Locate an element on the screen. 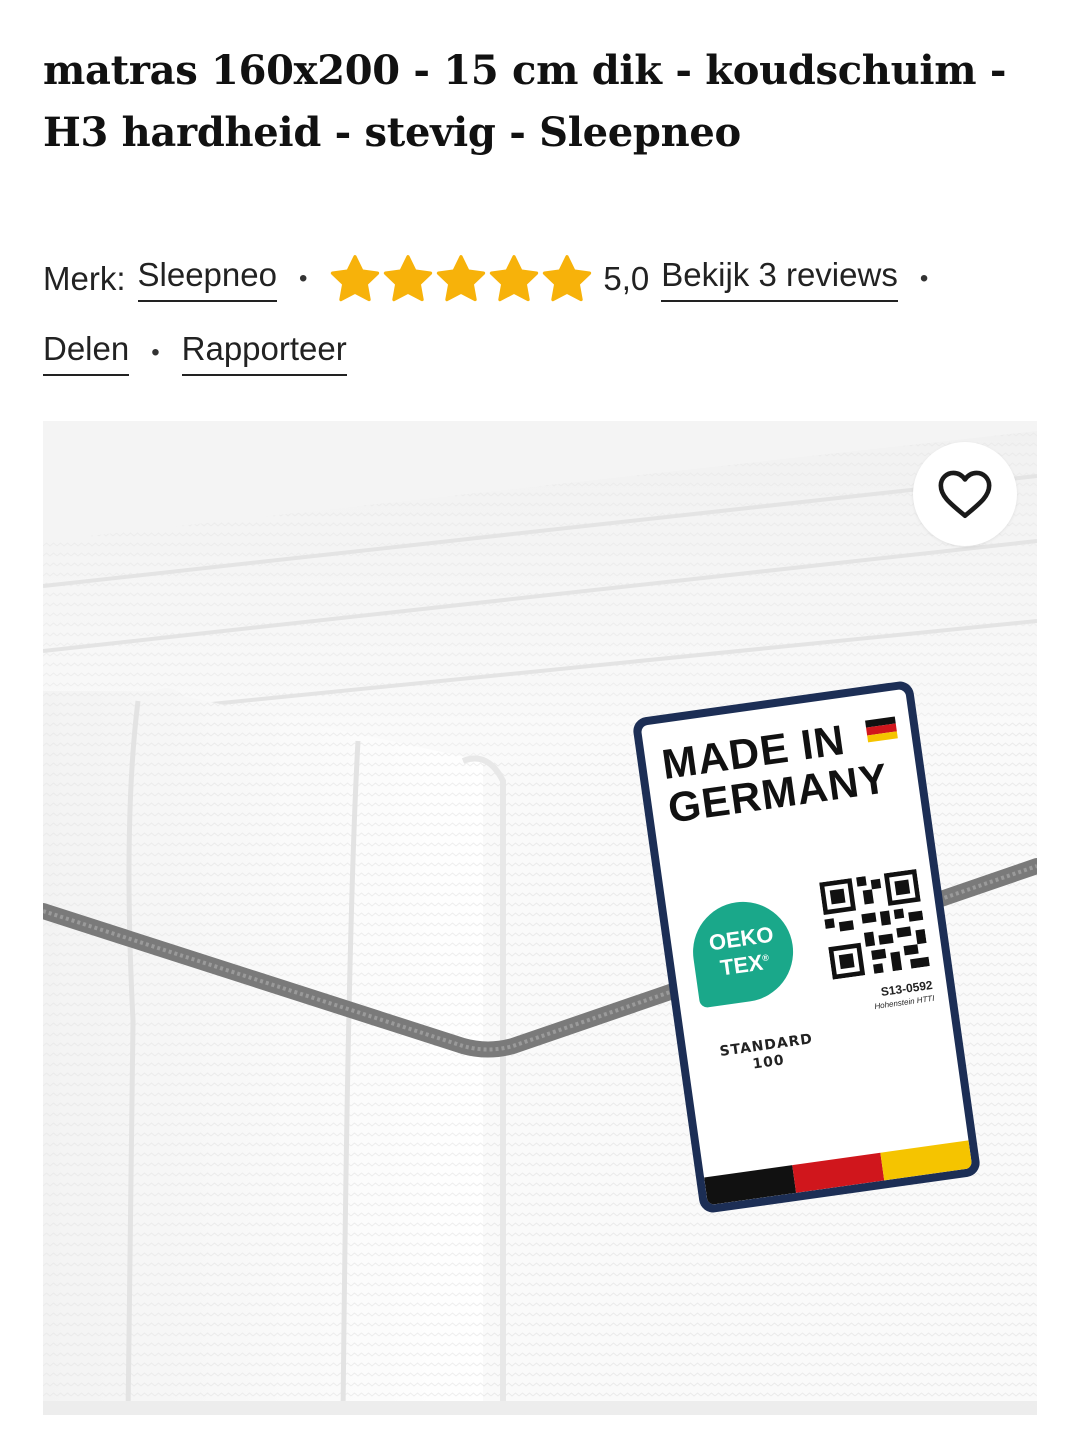 The height and width of the screenshot is (1445, 1080). reviews-link: Bekijk 3 reviews is located at coordinates (779, 279).